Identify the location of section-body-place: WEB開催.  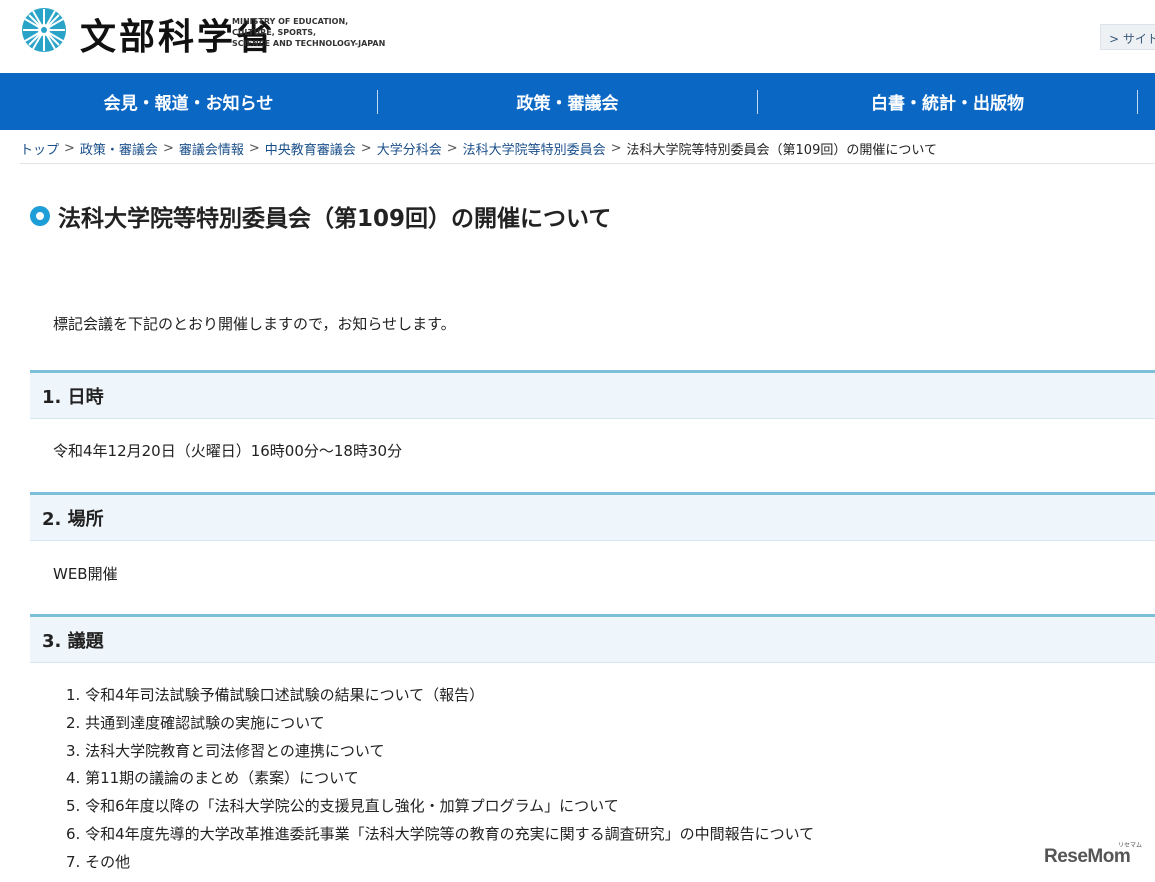
(85, 574).